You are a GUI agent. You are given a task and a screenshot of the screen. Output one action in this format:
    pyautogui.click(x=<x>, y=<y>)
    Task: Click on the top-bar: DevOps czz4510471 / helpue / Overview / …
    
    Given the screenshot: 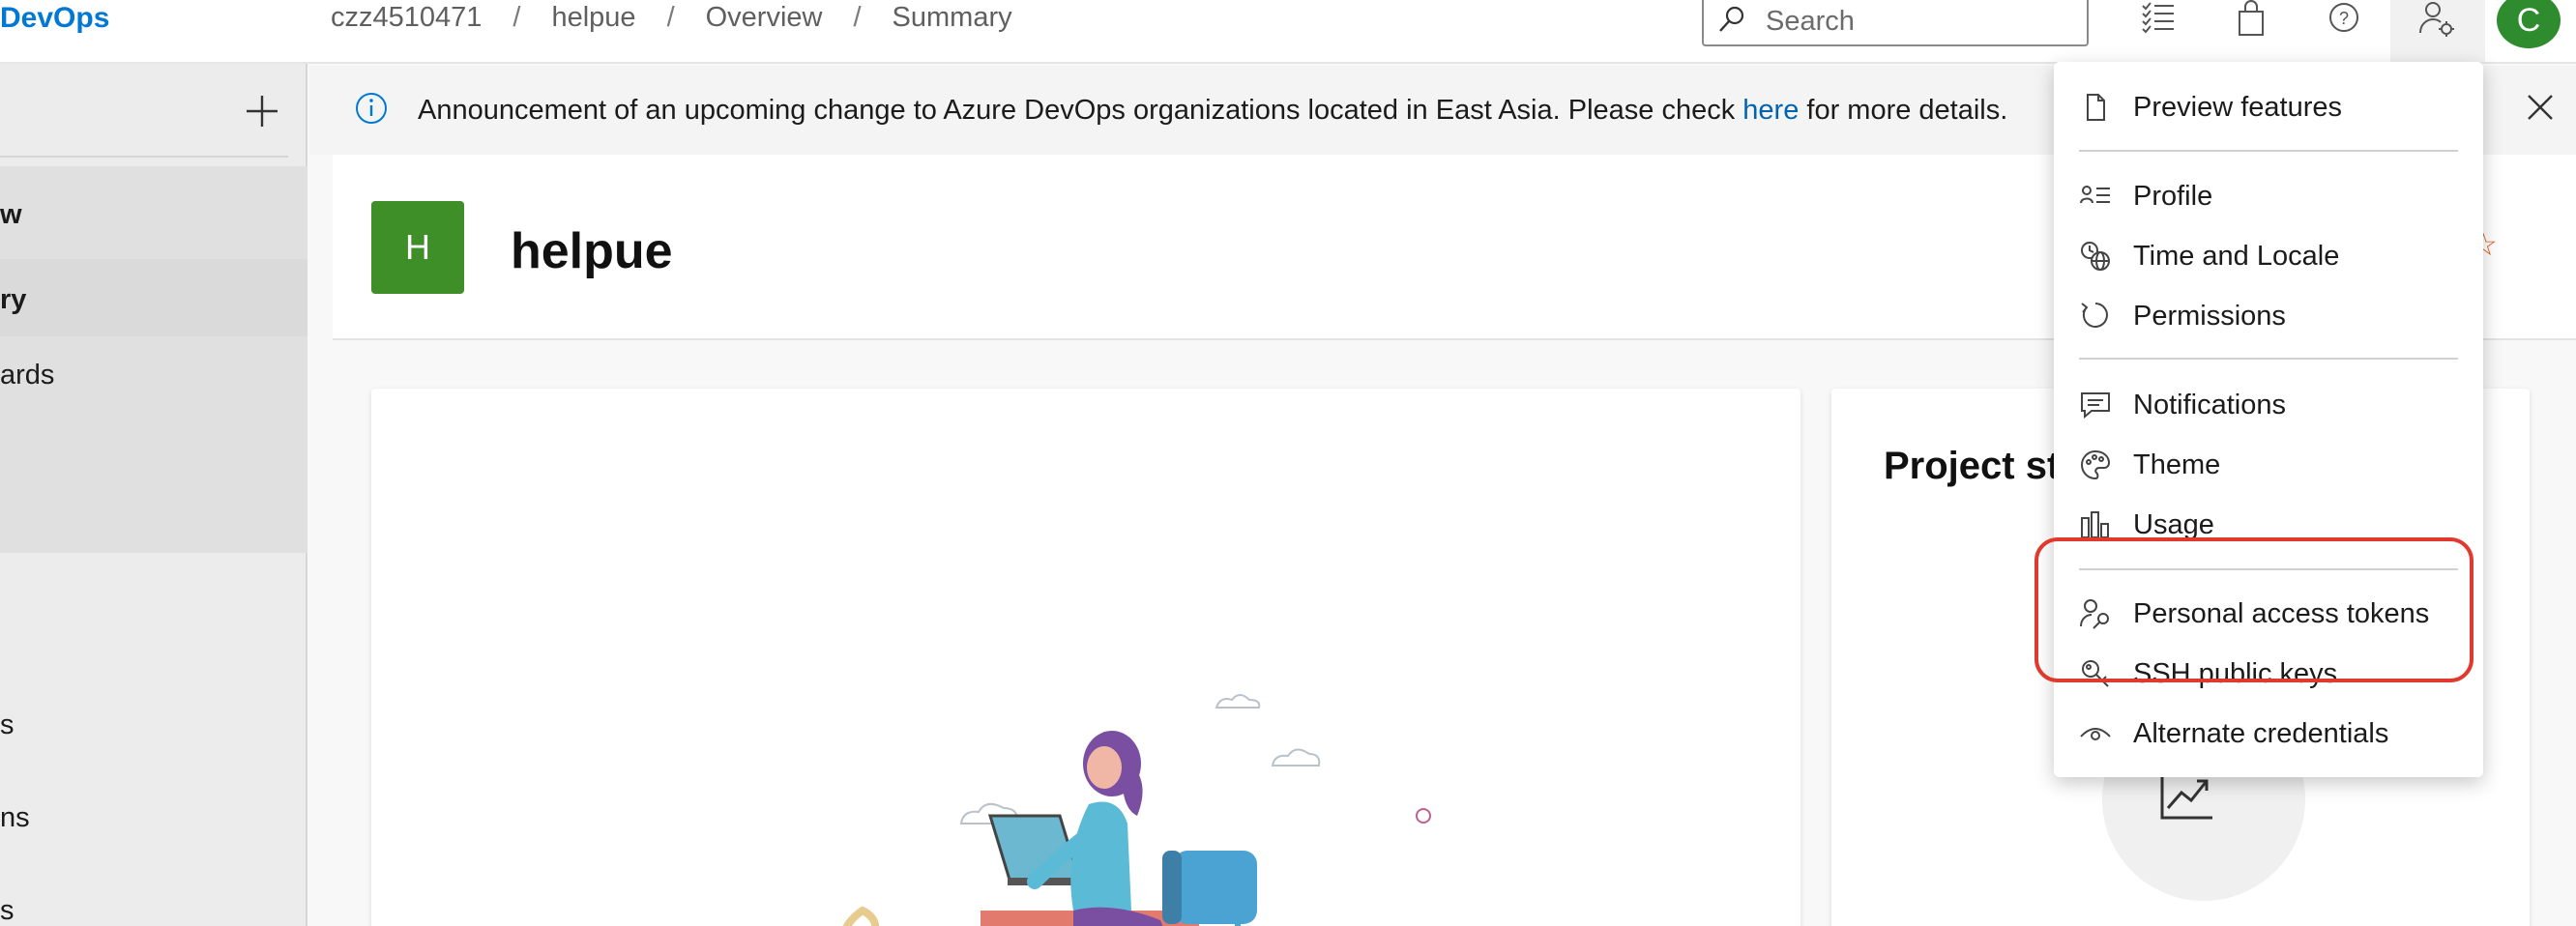 What is the action you would take?
    pyautogui.click(x=1288, y=32)
    